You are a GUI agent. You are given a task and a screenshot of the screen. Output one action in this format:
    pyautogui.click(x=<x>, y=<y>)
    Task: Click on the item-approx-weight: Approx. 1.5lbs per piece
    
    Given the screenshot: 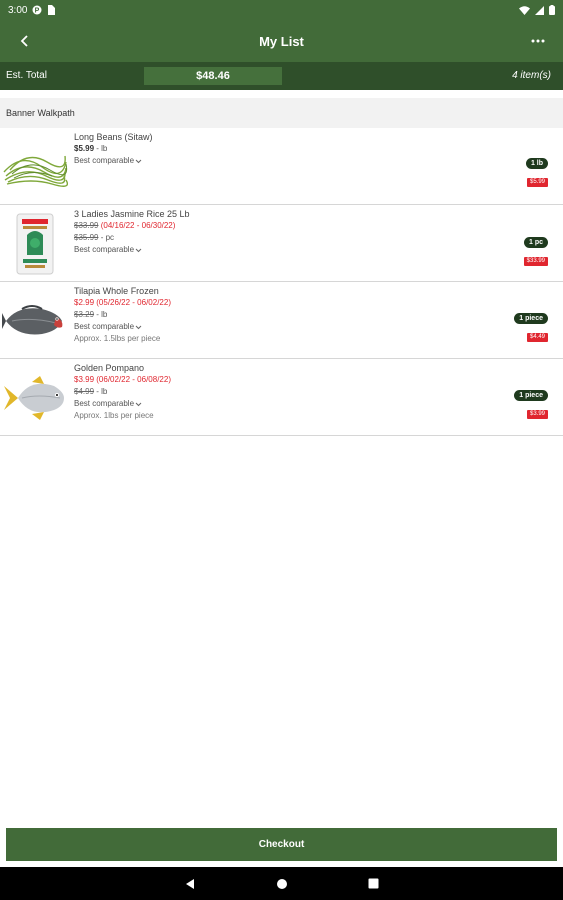 What is the action you would take?
    pyautogui.click(x=117, y=338)
    